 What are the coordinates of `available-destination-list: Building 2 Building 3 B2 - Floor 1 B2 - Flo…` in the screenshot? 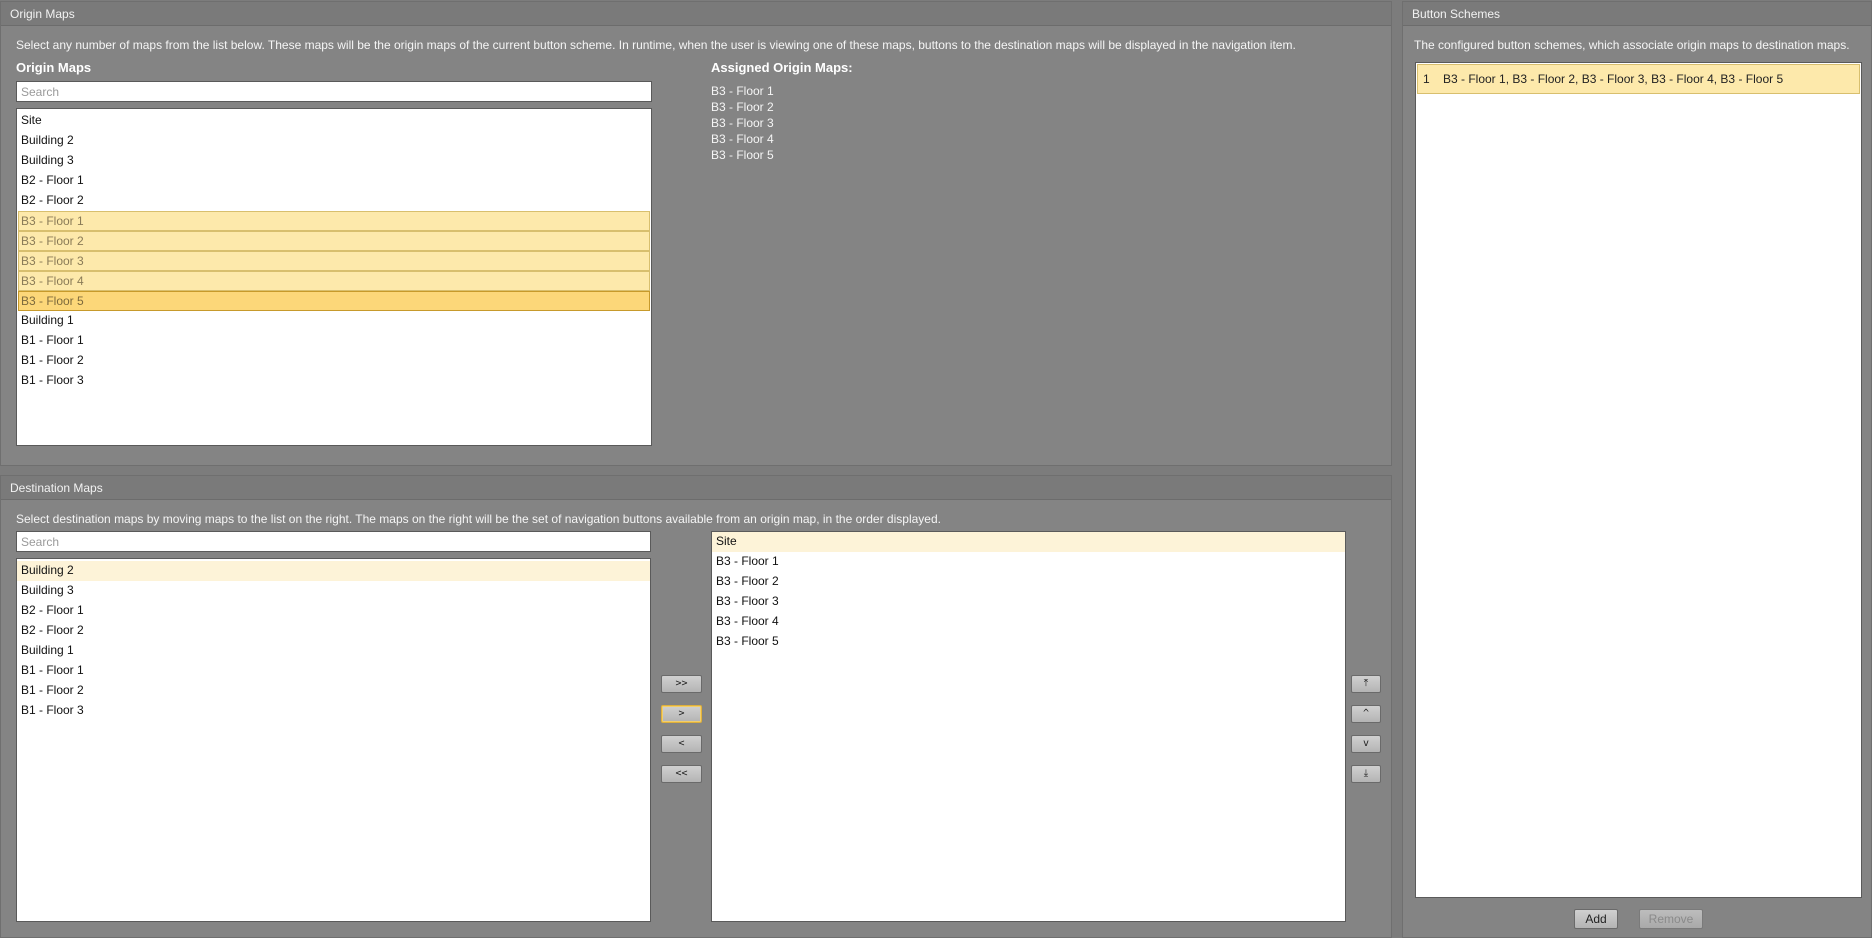 It's located at (333, 740).